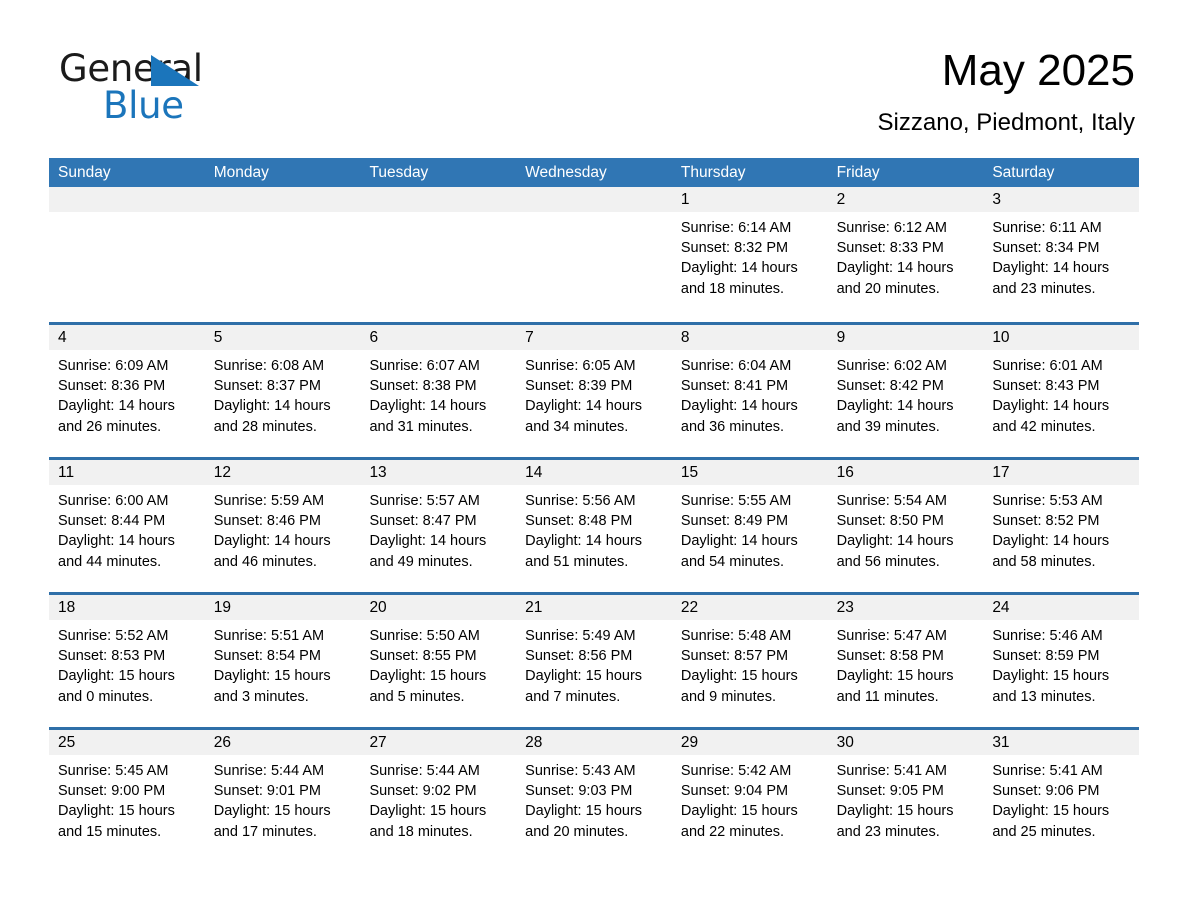 The height and width of the screenshot is (918, 1188). I want to click on day-detail-line: and 3 minutes., so click(261, 696).